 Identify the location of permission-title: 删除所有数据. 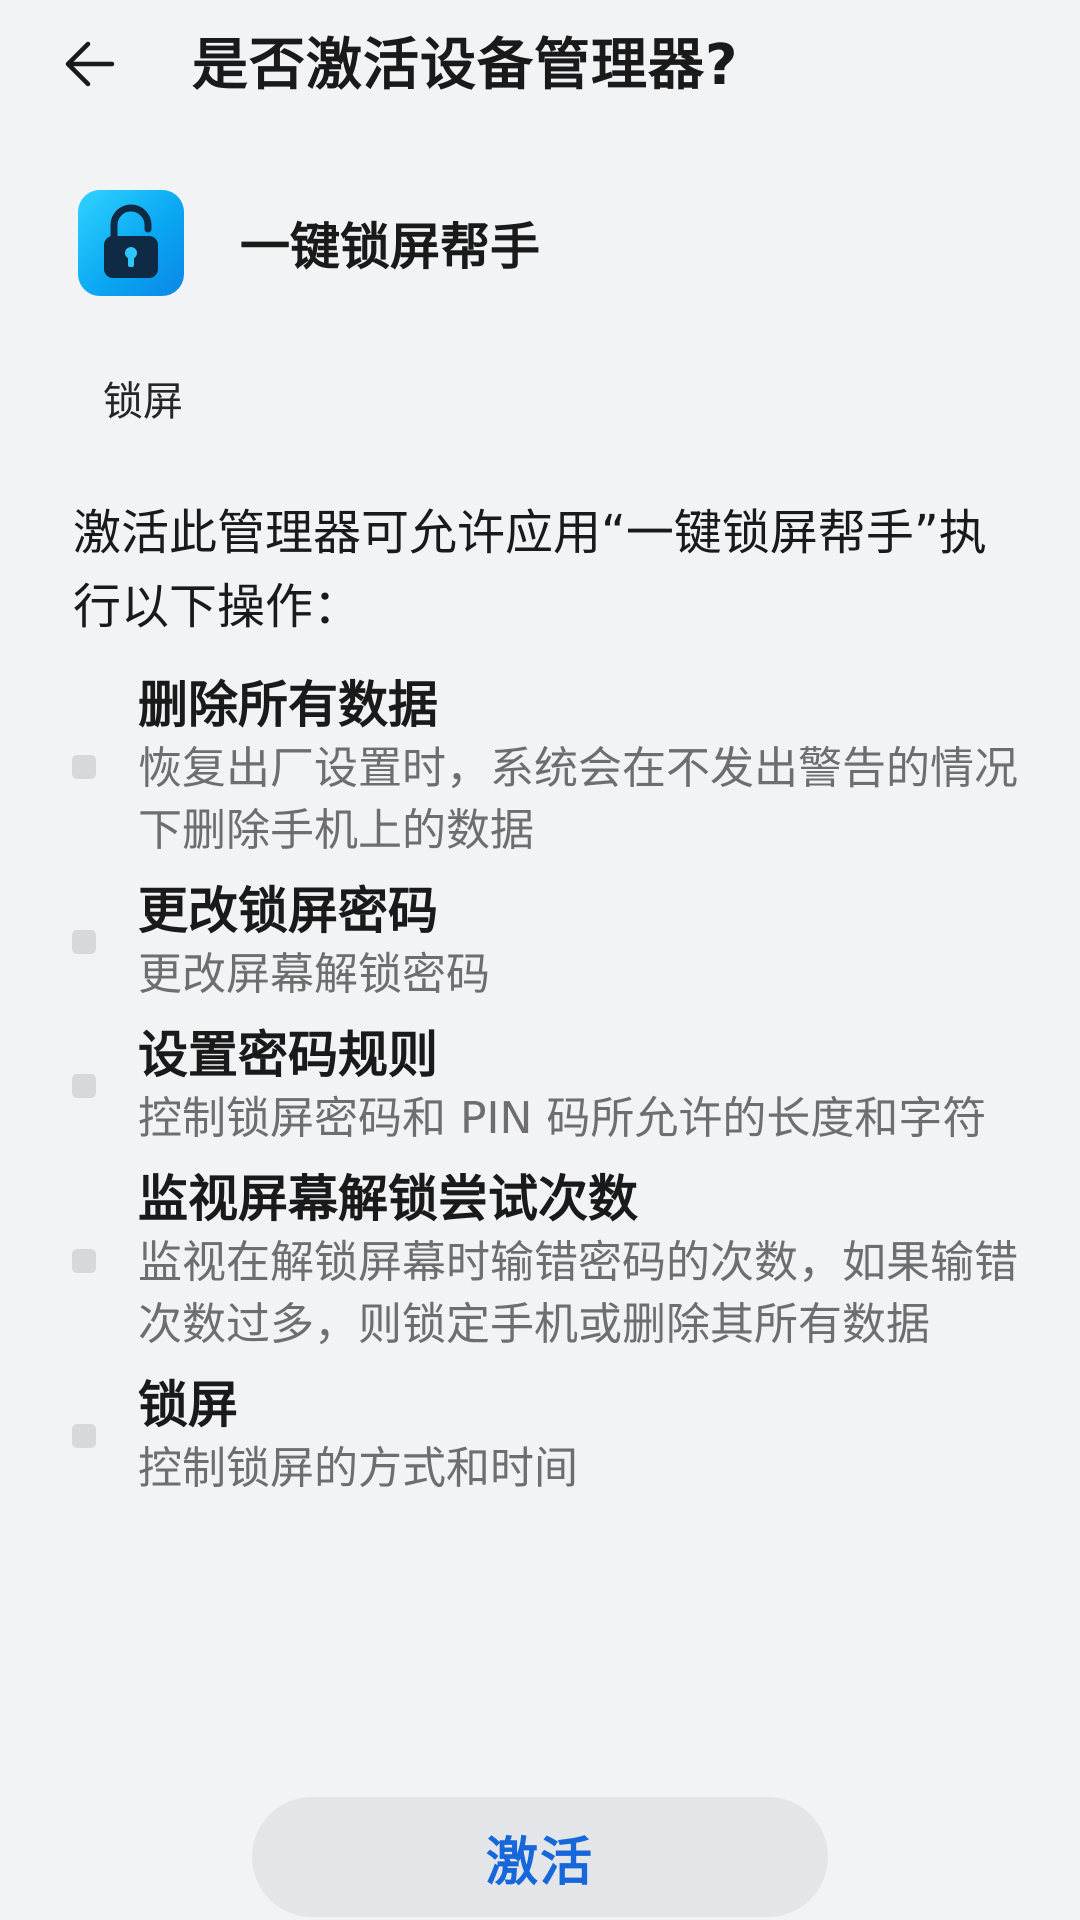
(288, 705).